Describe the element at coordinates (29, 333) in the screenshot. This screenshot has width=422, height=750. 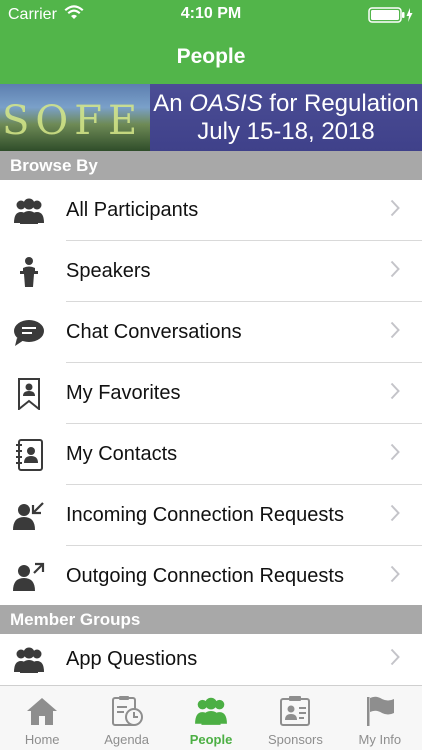
I see `chat-bubble-icon` at that location.